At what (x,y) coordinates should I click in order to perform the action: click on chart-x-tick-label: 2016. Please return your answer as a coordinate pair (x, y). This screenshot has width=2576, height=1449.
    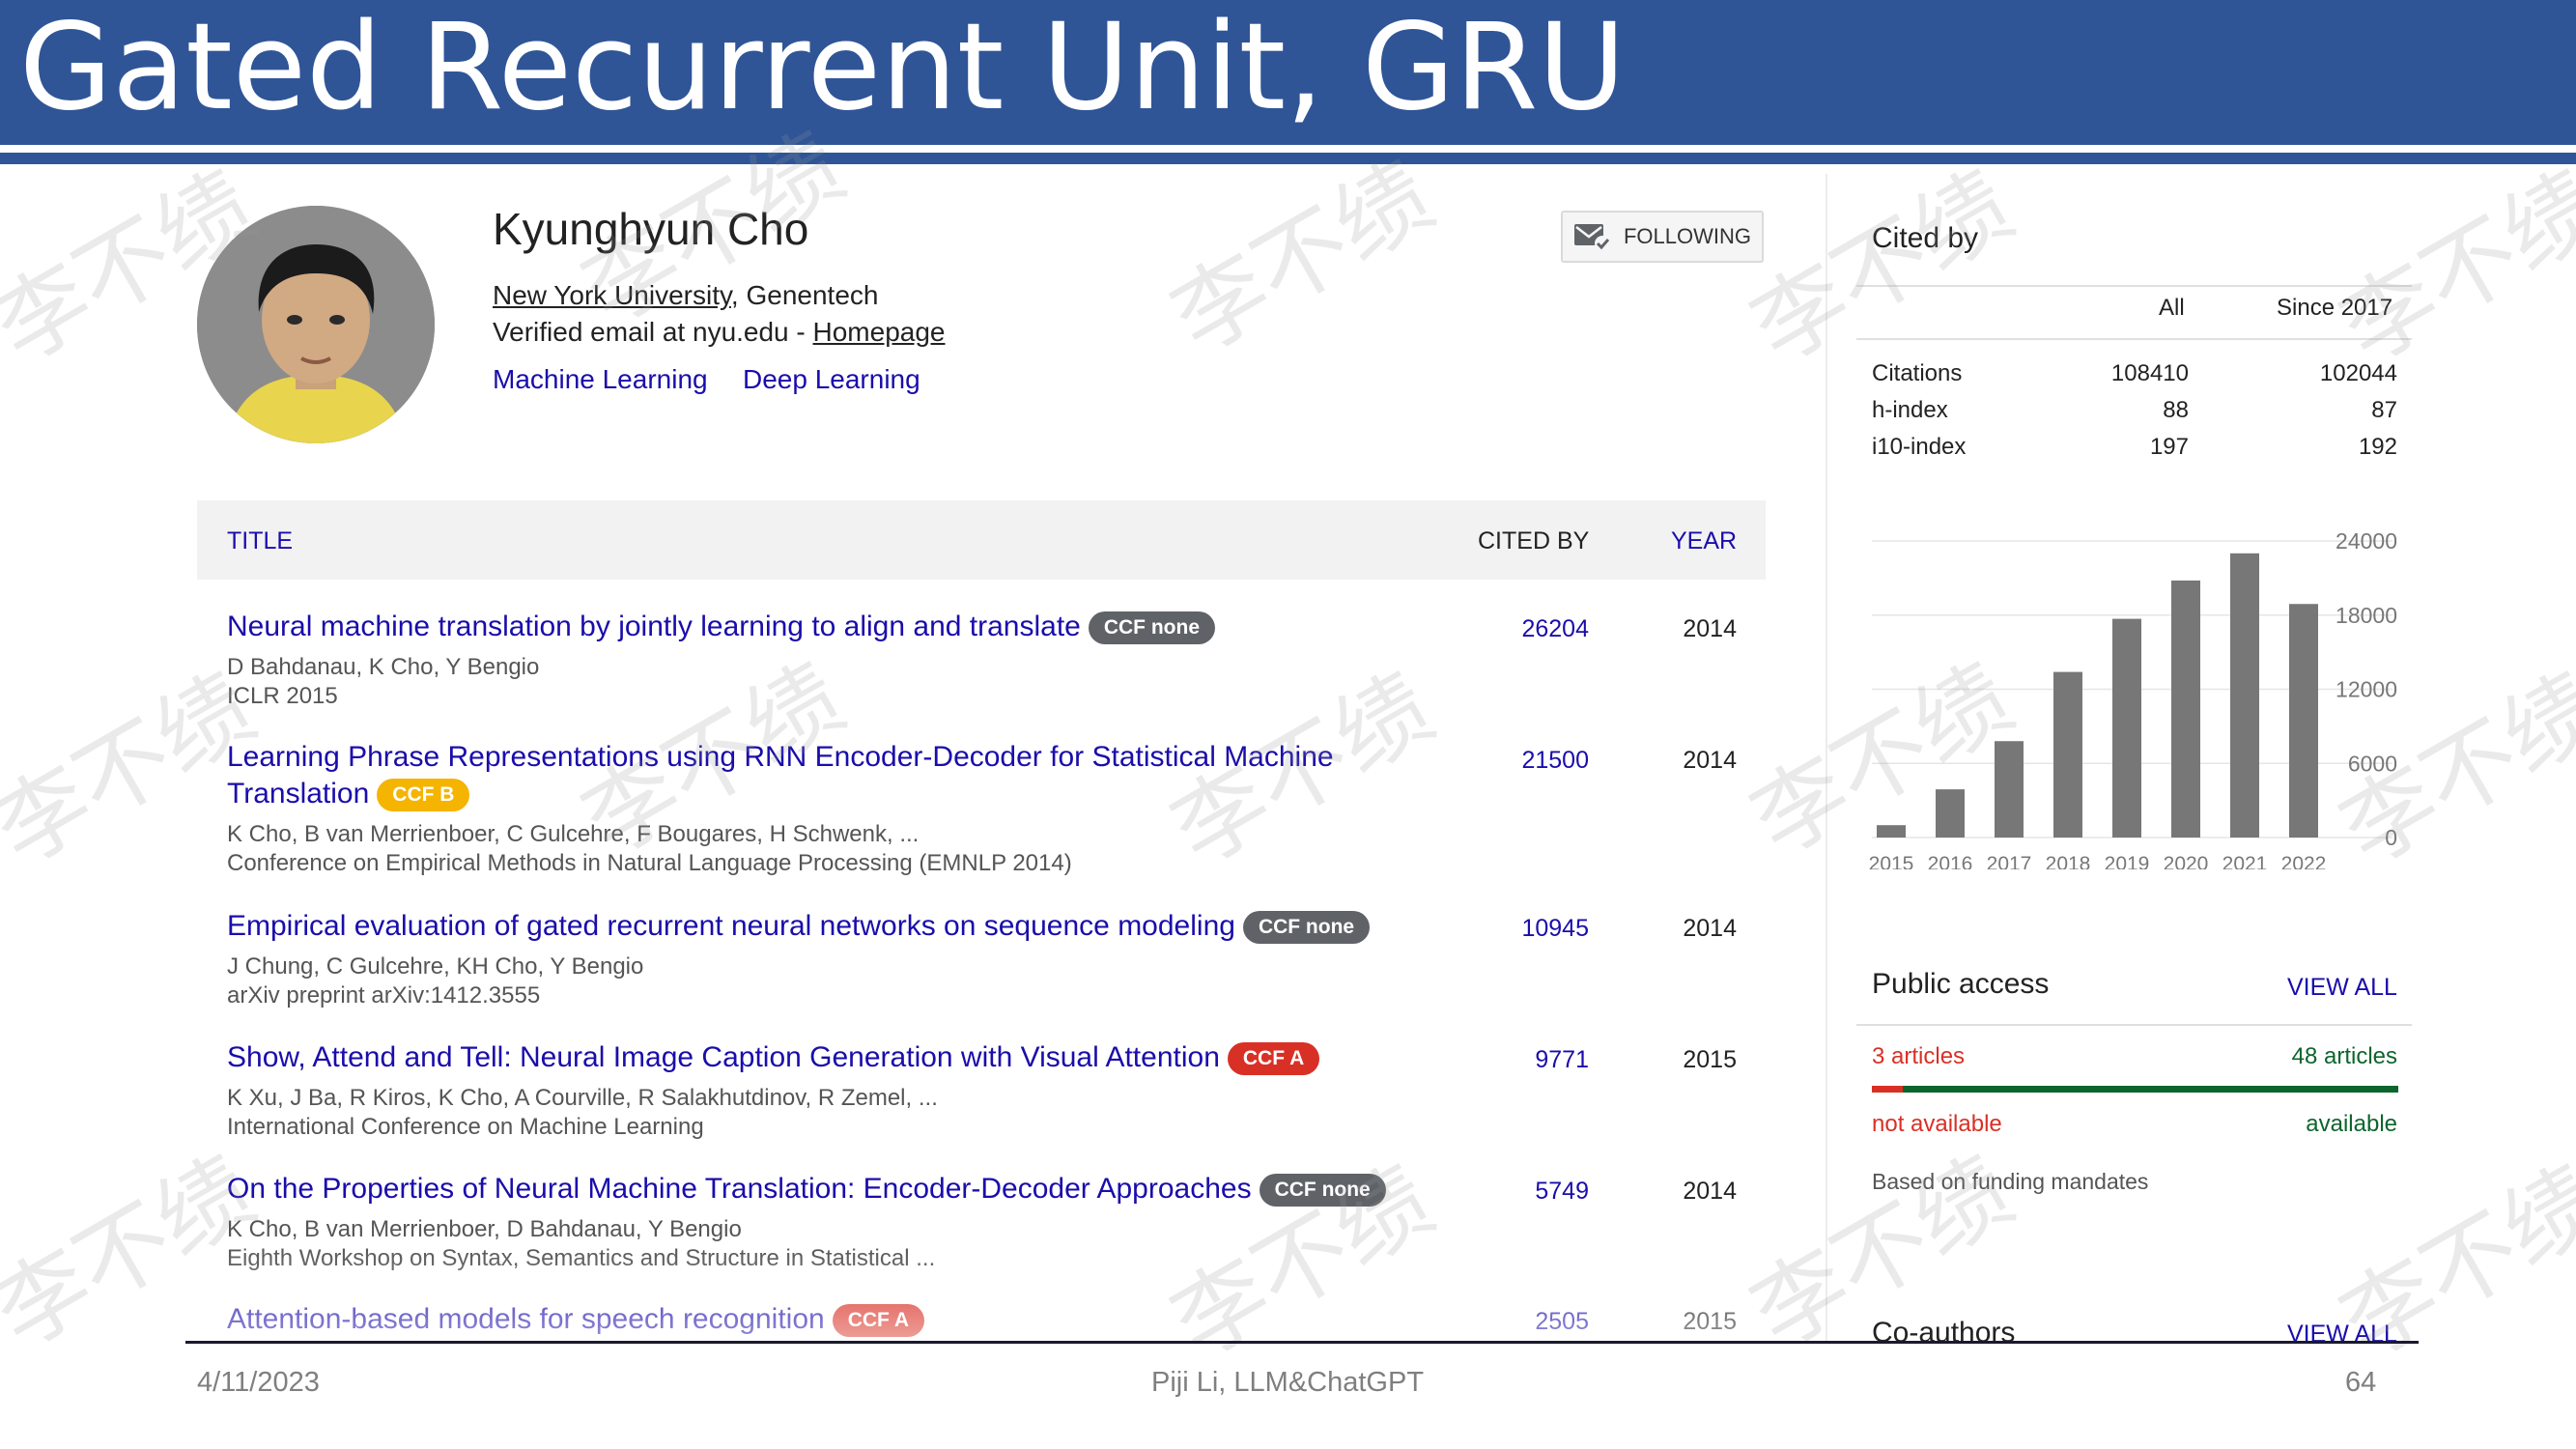
    Looking at the image, I should click on (1950, 861).